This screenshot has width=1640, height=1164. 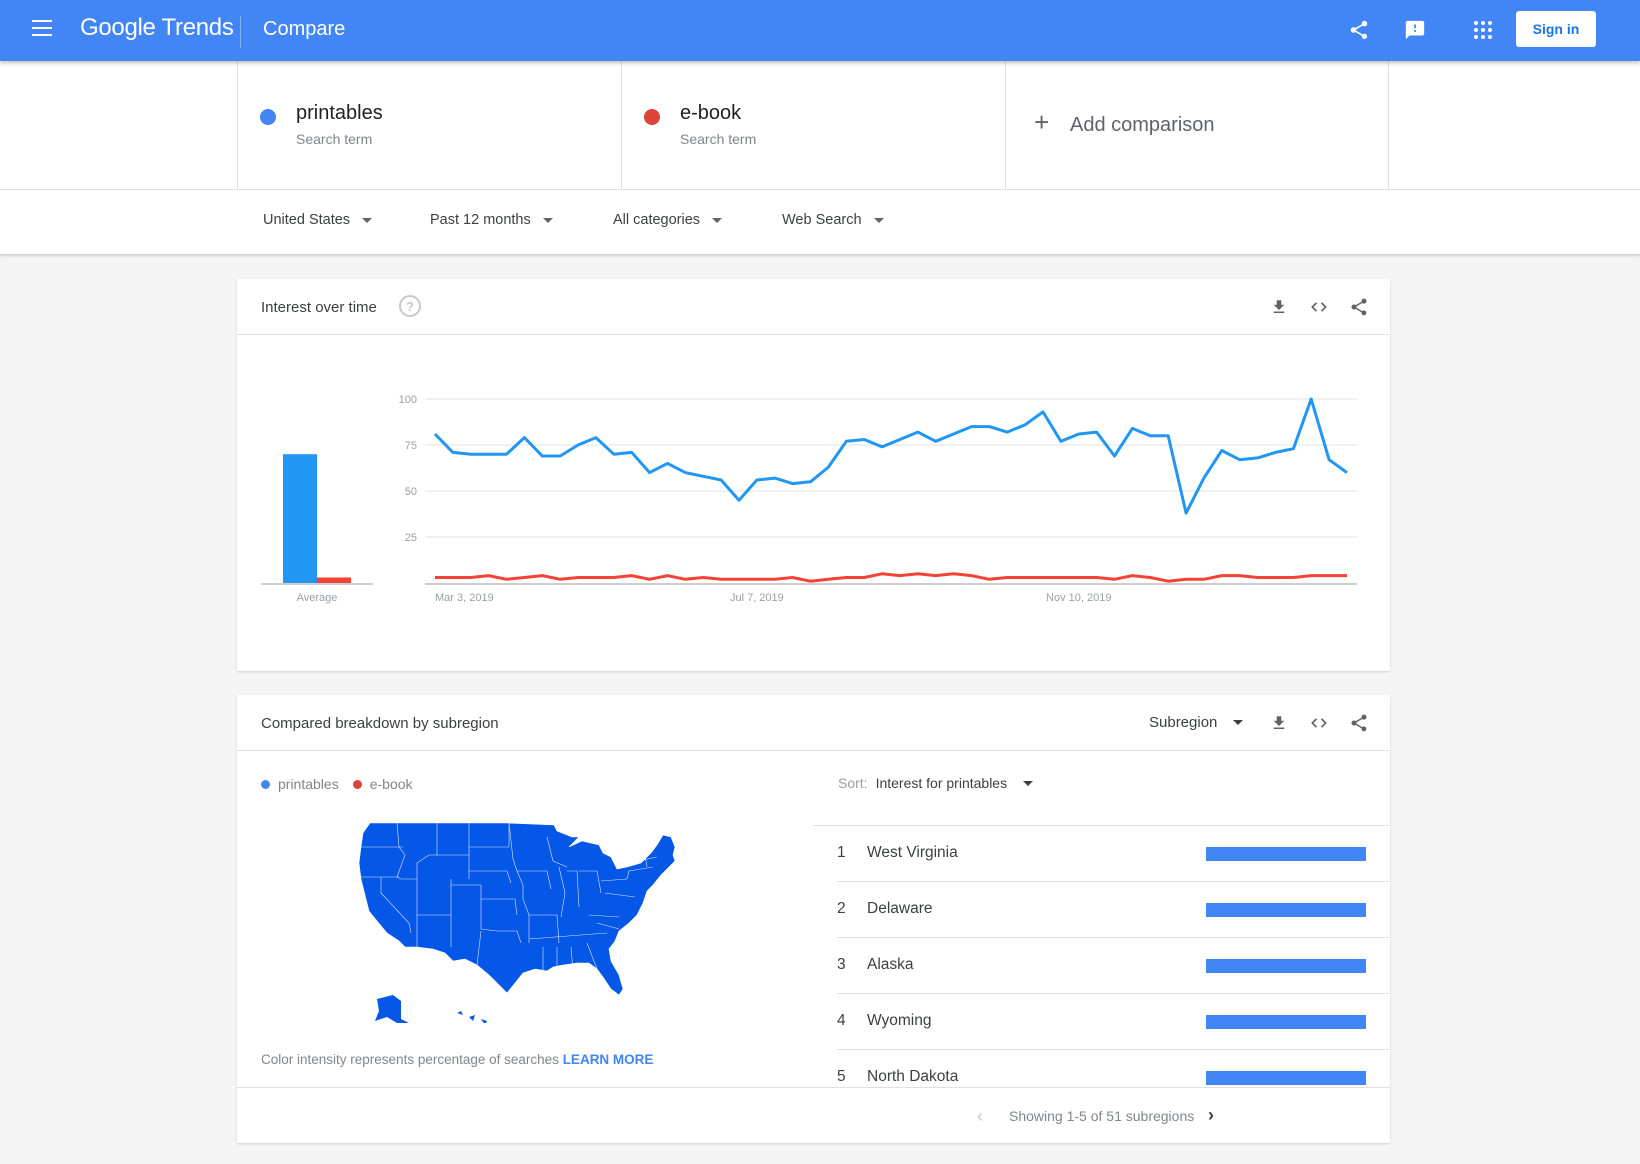 I want to click on sort-select: Sort: Interest for printables, so click(x=936, y=783).